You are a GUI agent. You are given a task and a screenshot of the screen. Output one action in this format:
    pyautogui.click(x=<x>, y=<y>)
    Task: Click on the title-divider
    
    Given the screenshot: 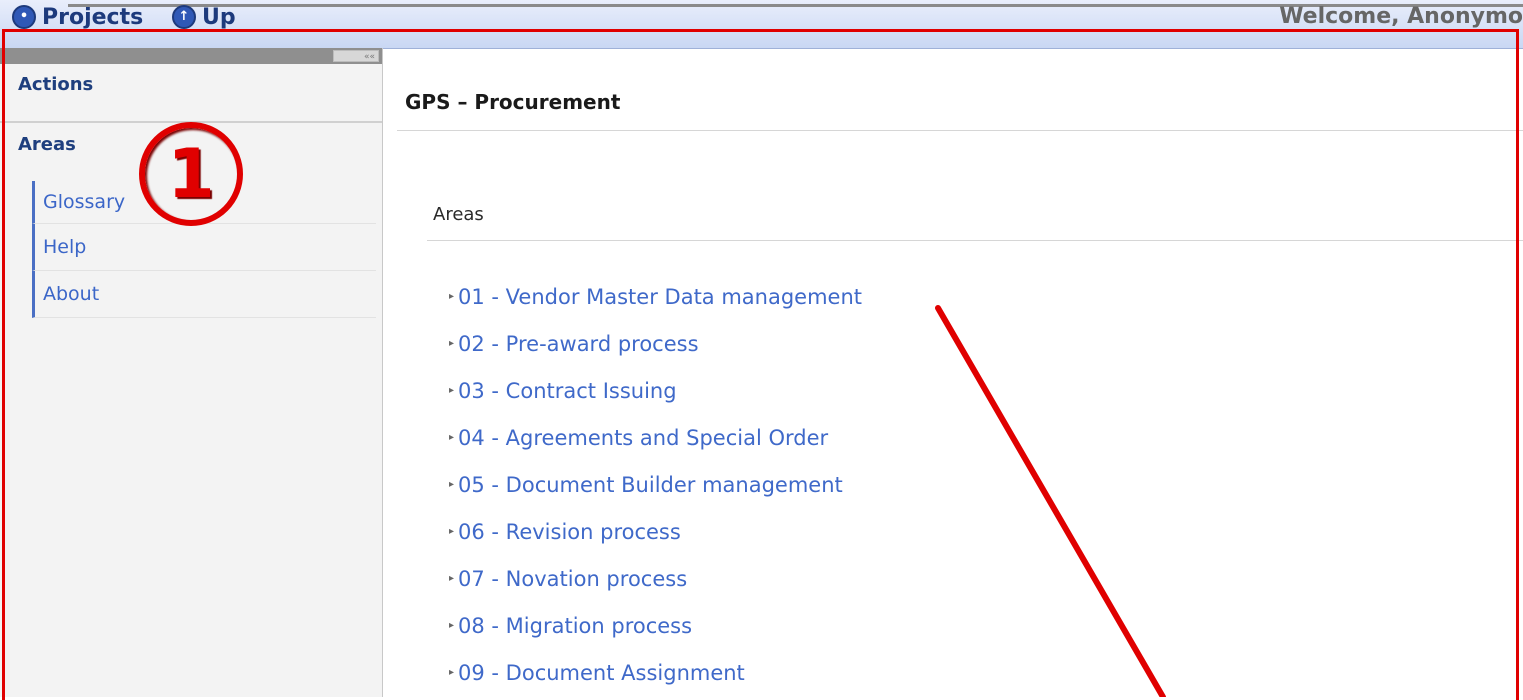 What is the action you would take?
    pyautogui.click(x=960, y=130)
    